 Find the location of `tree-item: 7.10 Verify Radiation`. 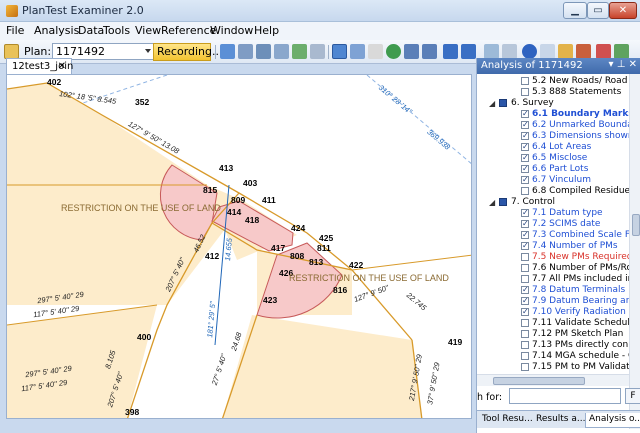

tree-item: 7.10 Verify Radiation is located at coordinates (553, 312).